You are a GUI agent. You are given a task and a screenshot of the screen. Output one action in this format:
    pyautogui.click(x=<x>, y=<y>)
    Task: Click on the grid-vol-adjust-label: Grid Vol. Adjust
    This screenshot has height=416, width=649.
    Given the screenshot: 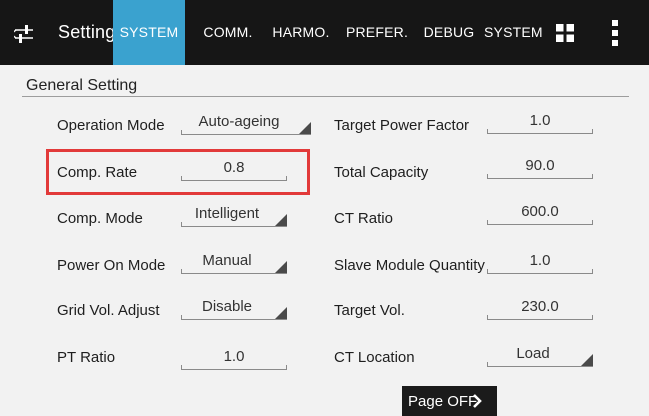 What is the action you would take?
    pyautogui.click(x=108, y=310)
    